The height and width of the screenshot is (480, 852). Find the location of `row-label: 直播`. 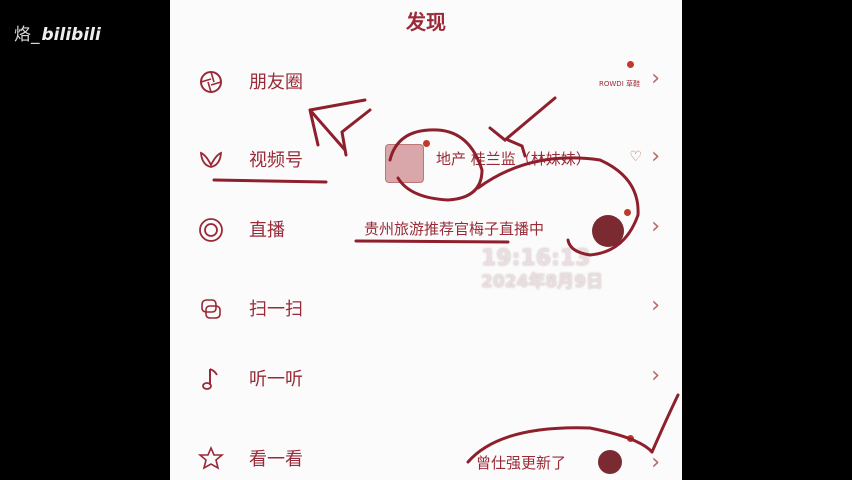

row-label: 直播 is located at coordinates (267, 230).